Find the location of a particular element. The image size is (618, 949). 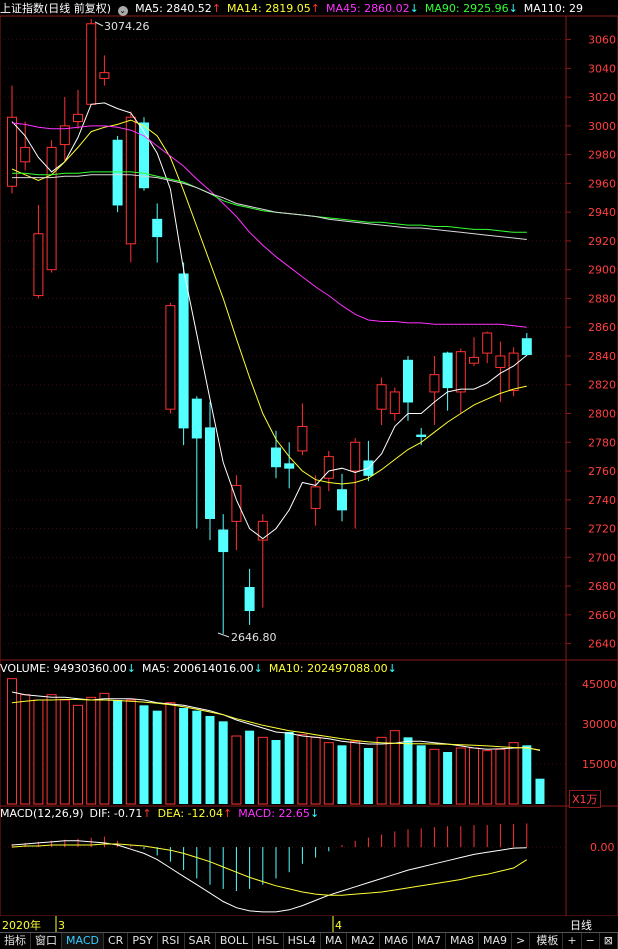

tab-item: MA9 is located at coordinates (496, 941).